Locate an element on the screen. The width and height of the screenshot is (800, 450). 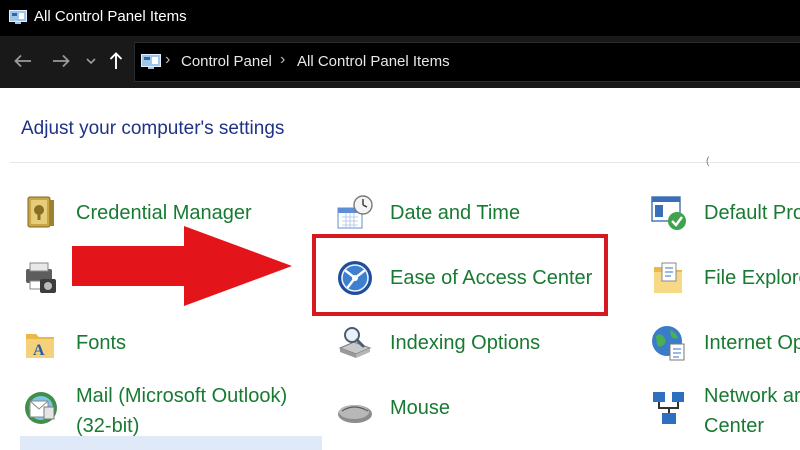
item-label: Internet Op is located at coordinates (752, 343).